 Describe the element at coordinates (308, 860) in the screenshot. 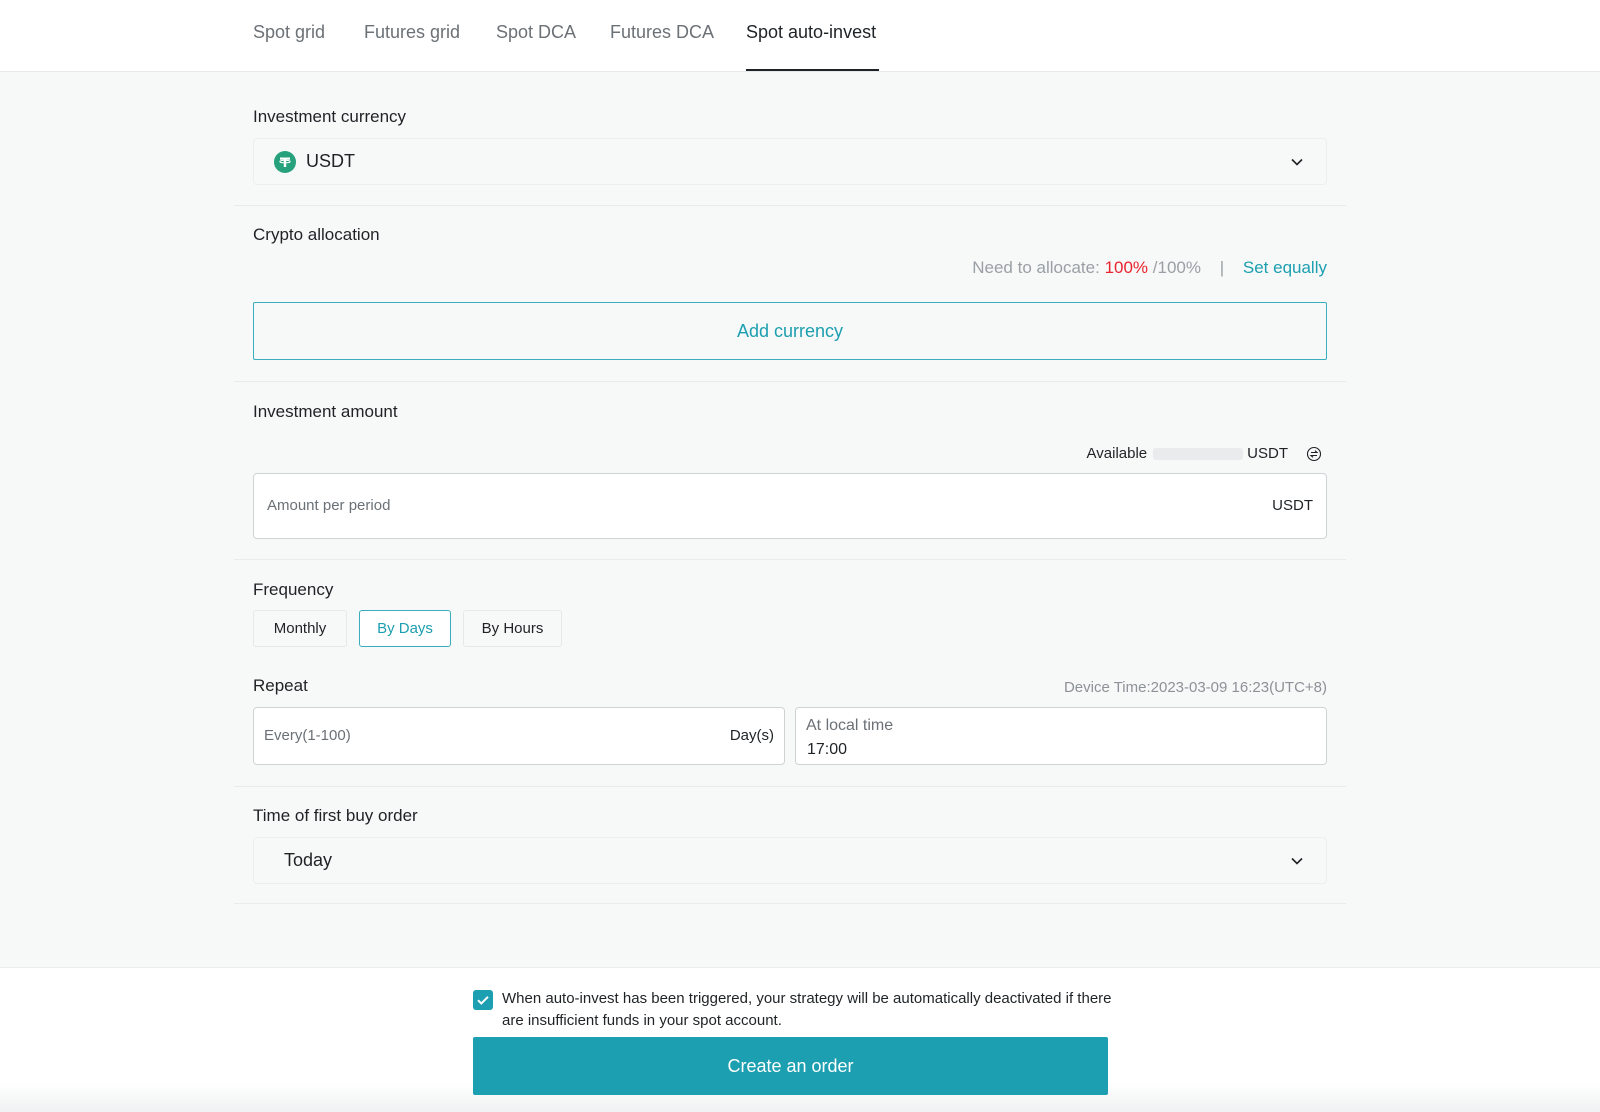

I see `first-buy-selected: Today` at that location.